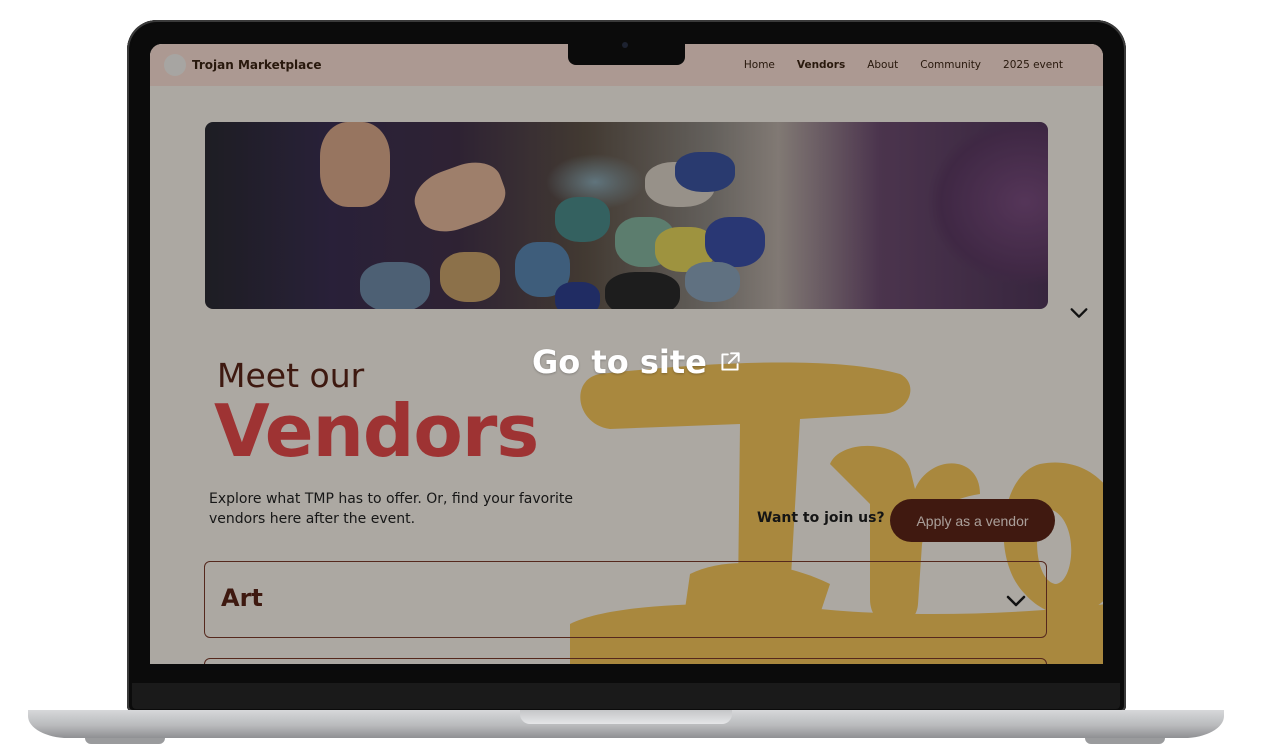 Image resolution: width=1265 pixels, height=756 pixels. I want to click on camera-icon, so click(625, 45).